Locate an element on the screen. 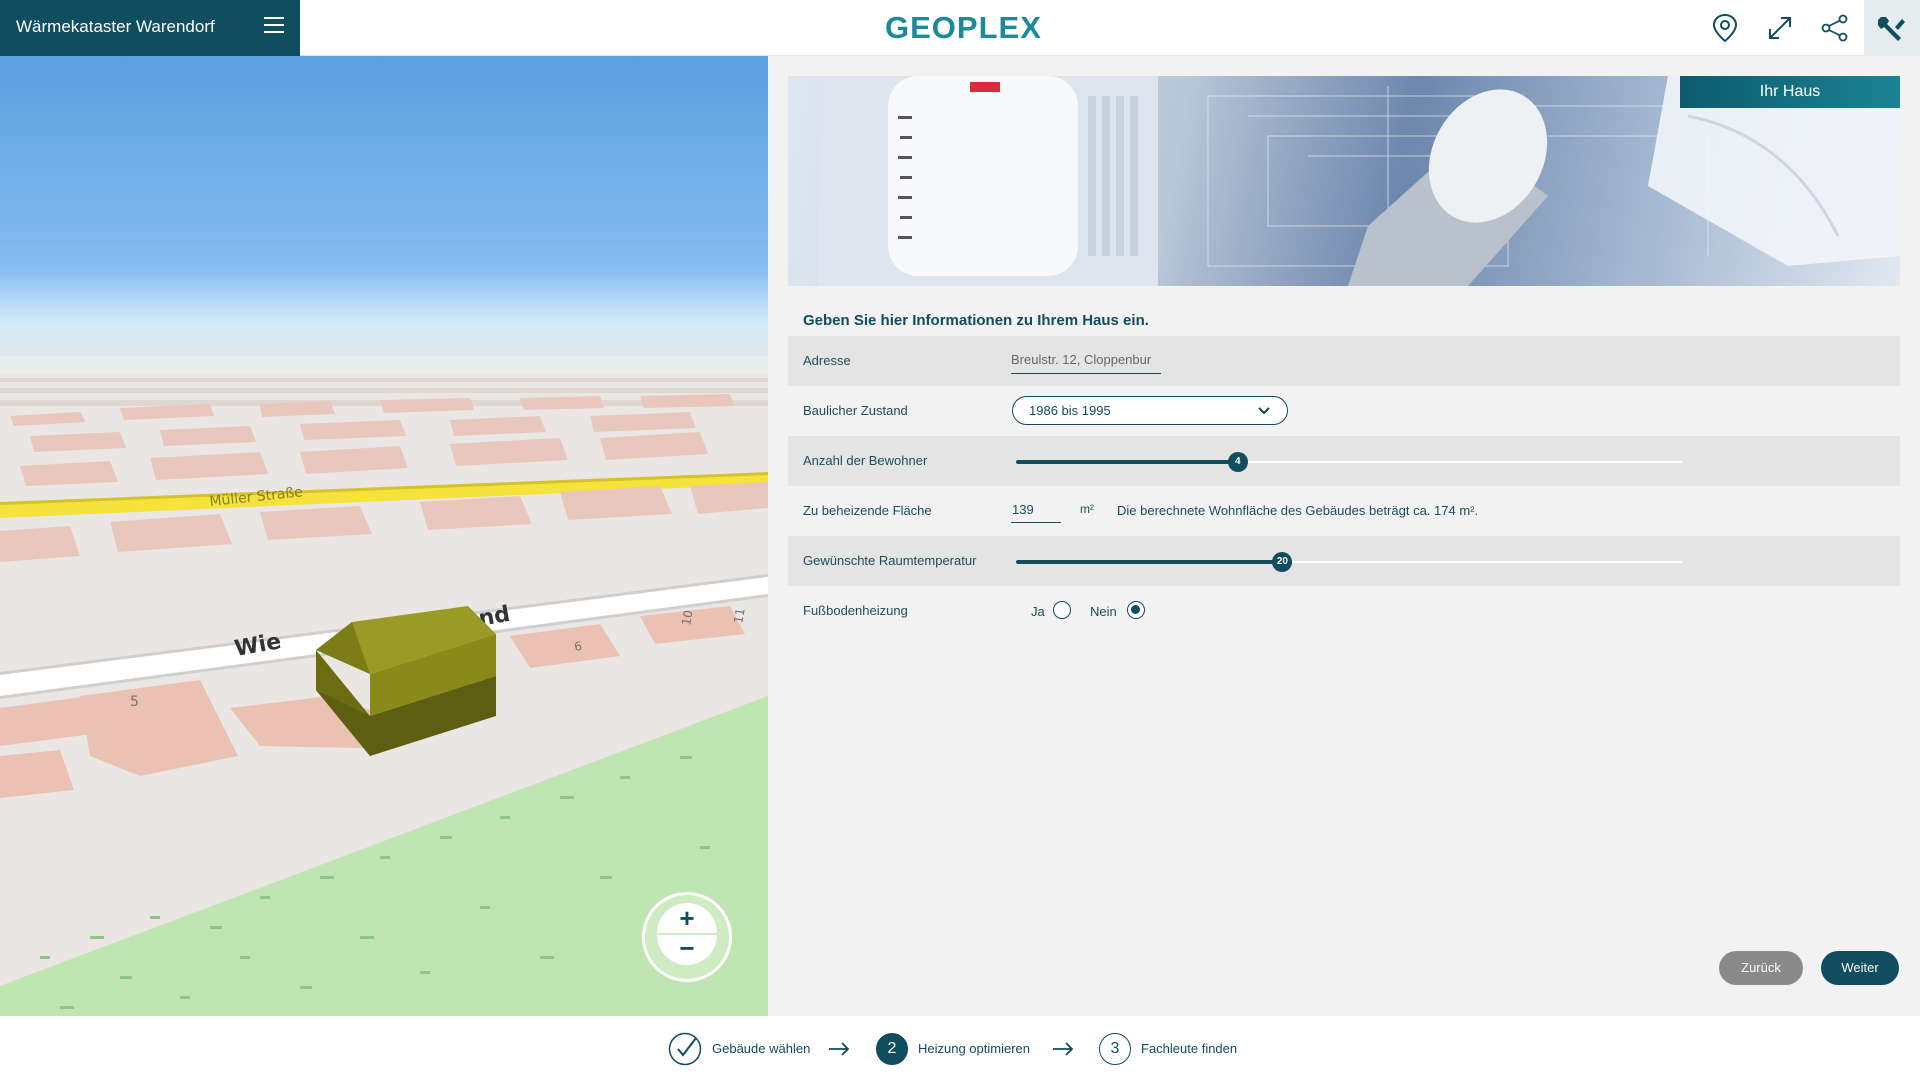 The width and height of the screenshot is (1920, 1080). geoplex-logo: GEOPLEX is located at coordinates (963, 27).